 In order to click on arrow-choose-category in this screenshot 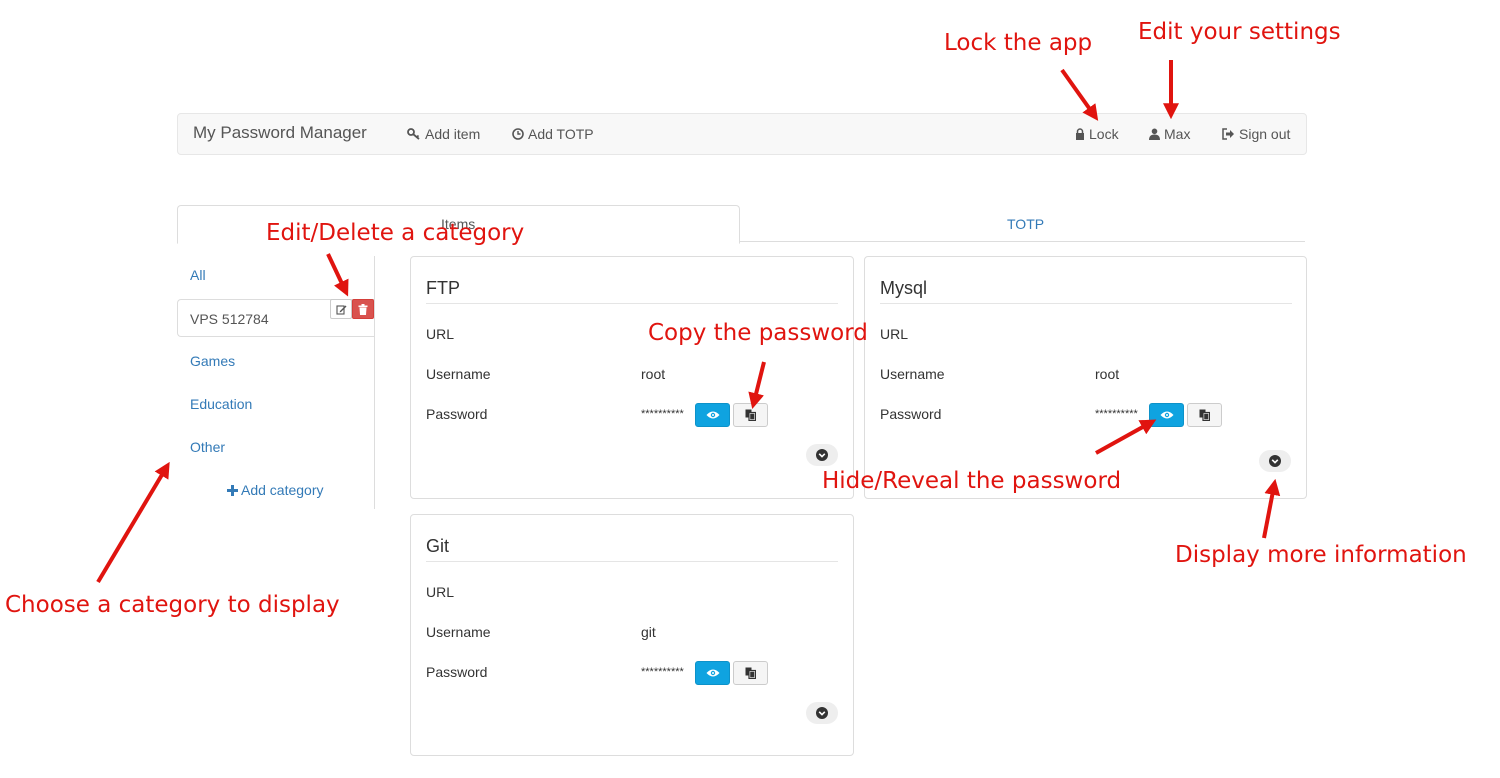, I will do `click(133, 522)`.